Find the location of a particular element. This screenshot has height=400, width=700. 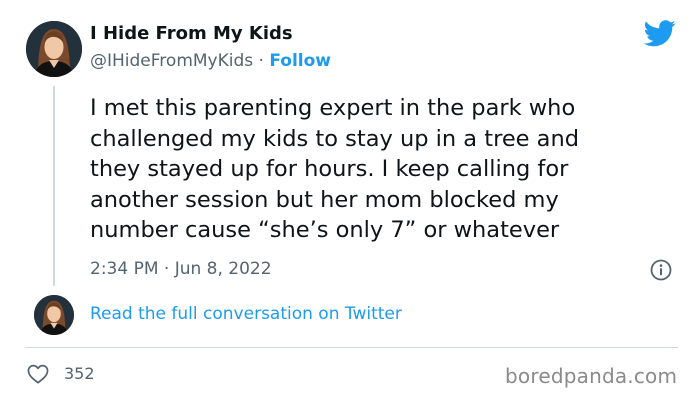

divider is located at coordinates (351, 347).